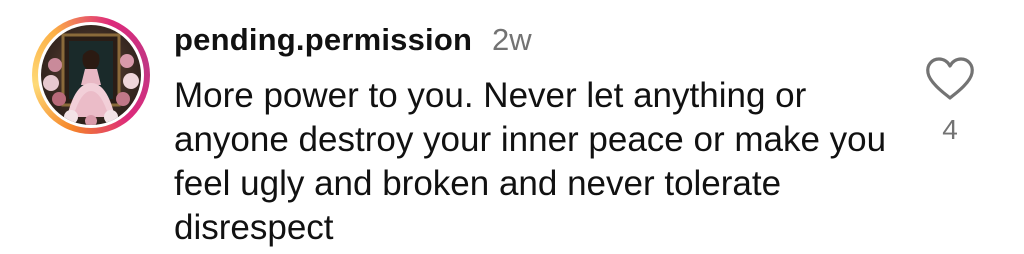  I want to click on comment-username: pending.permission, so click(323, 40).